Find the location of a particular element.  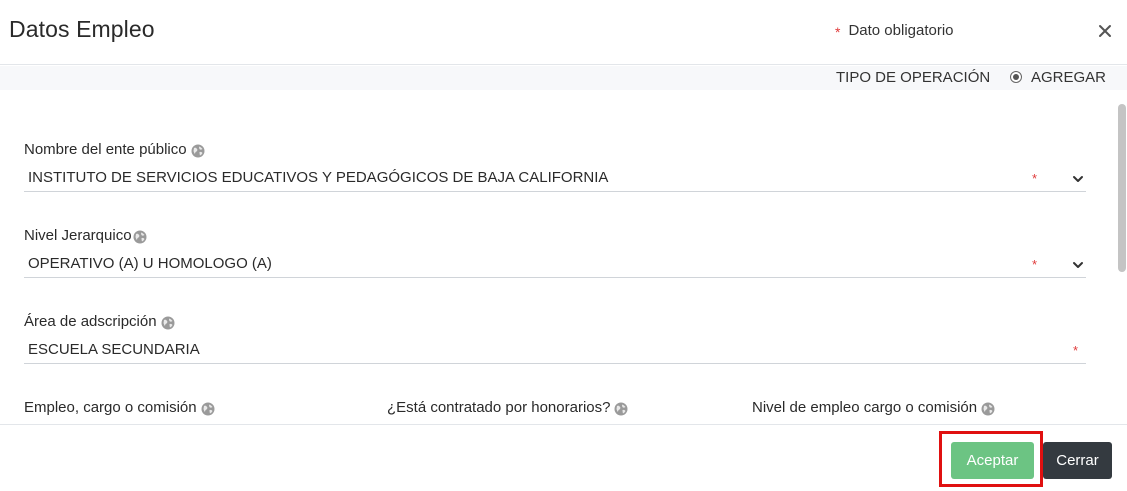

required-legend: * Dato obligatorio is located at coordinates (894, 31).